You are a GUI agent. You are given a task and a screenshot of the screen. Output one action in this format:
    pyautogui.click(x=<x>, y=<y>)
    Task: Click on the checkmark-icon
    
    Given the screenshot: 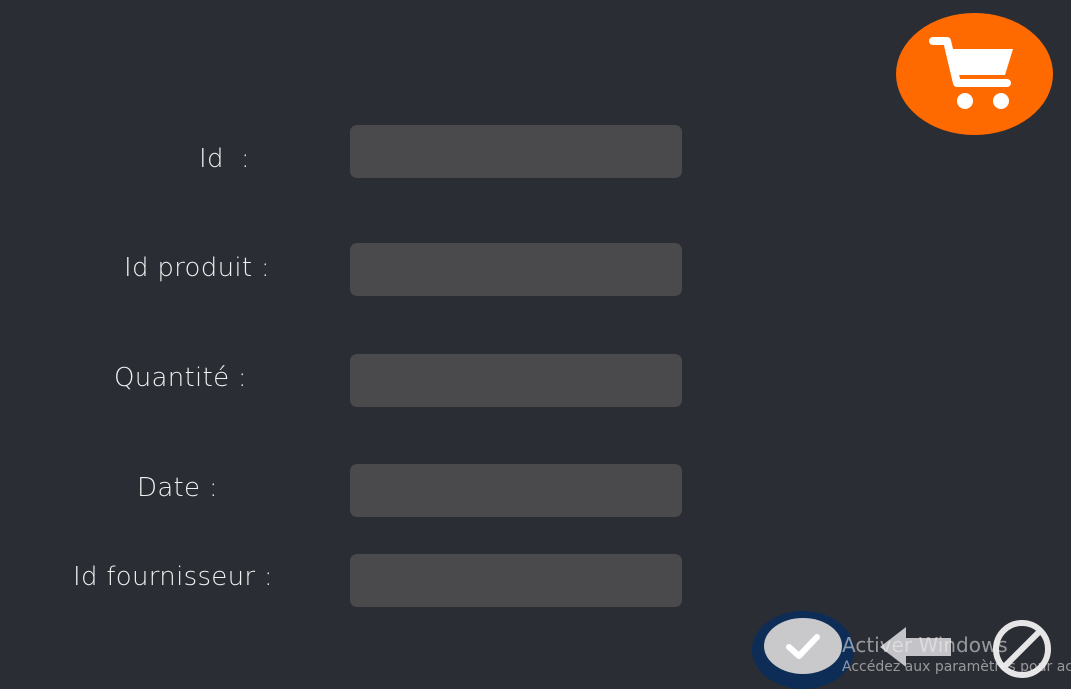 What is the action you would take?
    pyautogui.click(x=803, y=646)
    